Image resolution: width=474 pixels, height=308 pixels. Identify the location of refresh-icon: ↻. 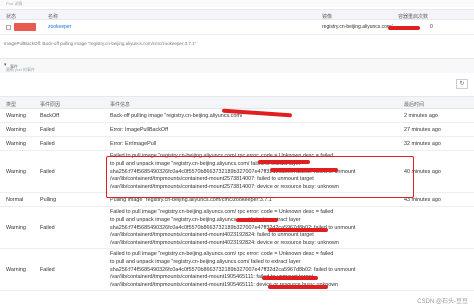
(462, 84).